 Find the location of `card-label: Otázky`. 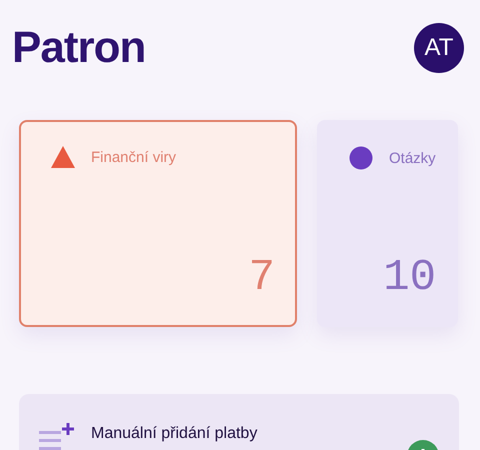

card-label: Otázky is located at coordinates (412, 158).